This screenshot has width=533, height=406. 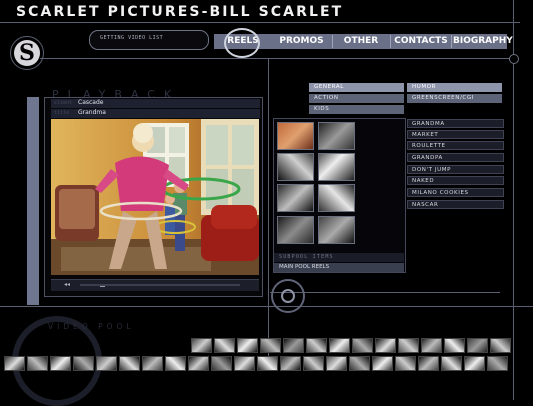 I want to click on nav-promos: PROMOS, so click(x=301, y=41).